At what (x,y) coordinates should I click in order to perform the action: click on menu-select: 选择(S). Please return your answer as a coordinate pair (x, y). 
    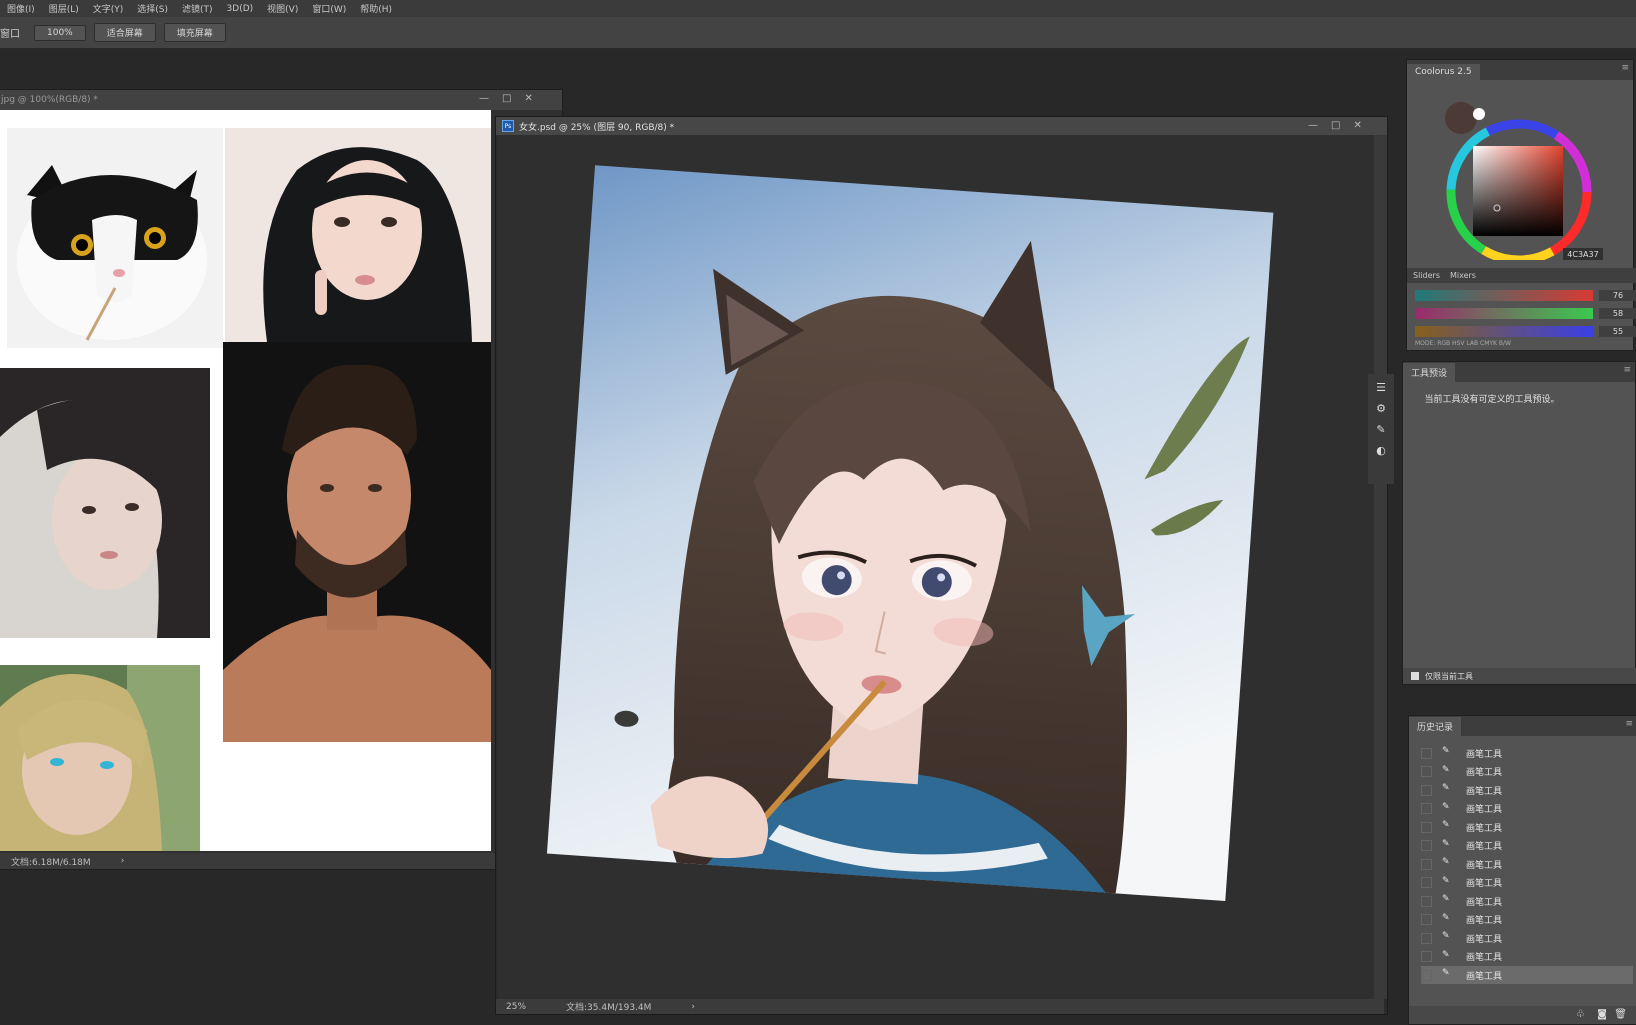
    Looking at the image, I should click on (152, 8).